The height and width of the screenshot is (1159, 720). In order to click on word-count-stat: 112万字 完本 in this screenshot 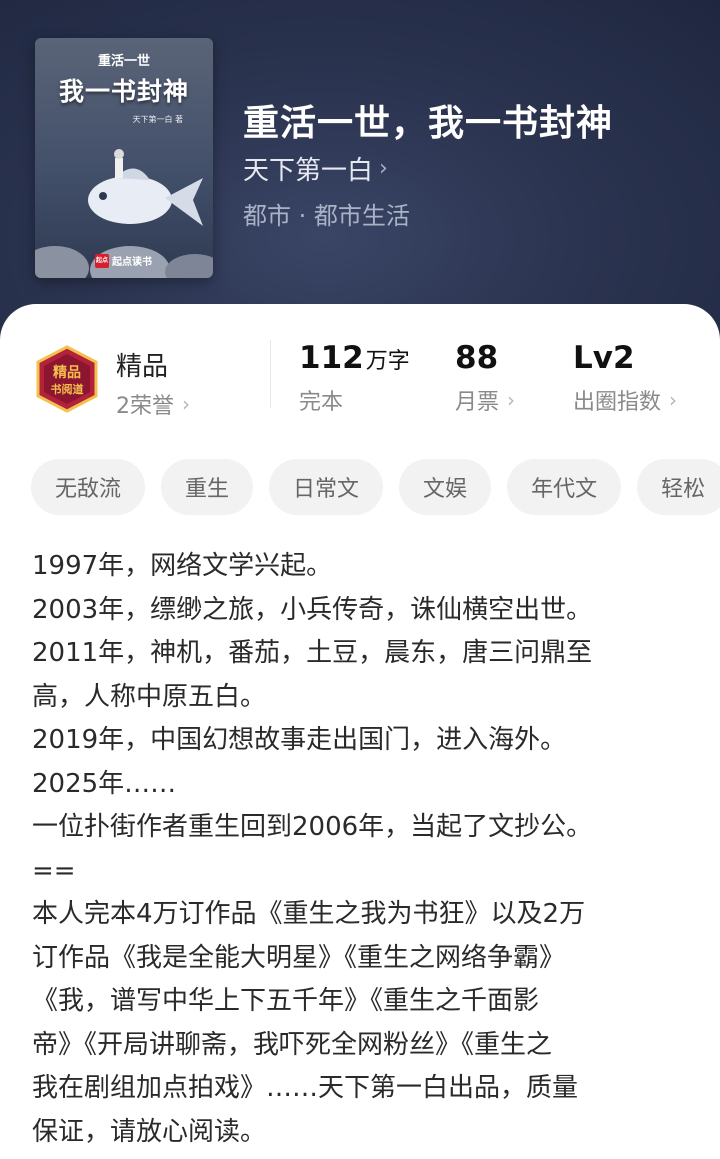, I will do `click(354, 378)`.